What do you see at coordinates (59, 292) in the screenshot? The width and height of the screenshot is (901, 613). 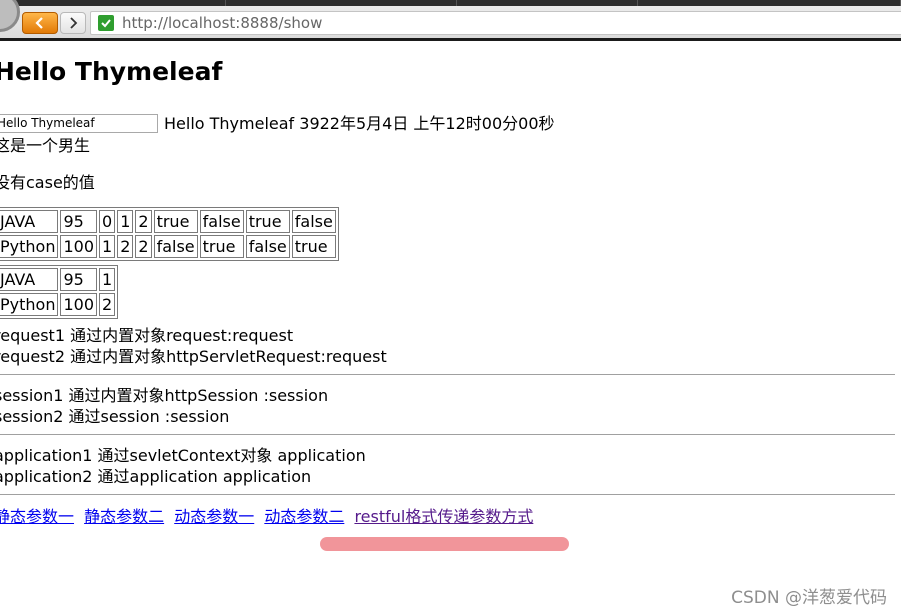 I see `score-table-short: JAVA 95 1 Python 100 2` at bounding box center [59, 292].